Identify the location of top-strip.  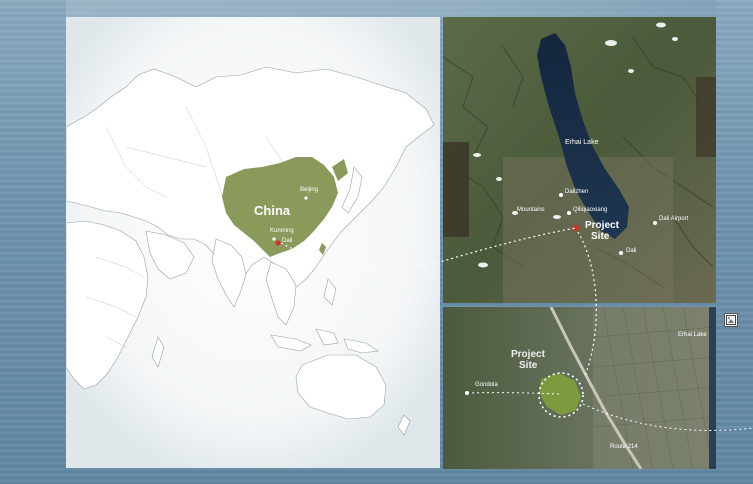
(391, 8).